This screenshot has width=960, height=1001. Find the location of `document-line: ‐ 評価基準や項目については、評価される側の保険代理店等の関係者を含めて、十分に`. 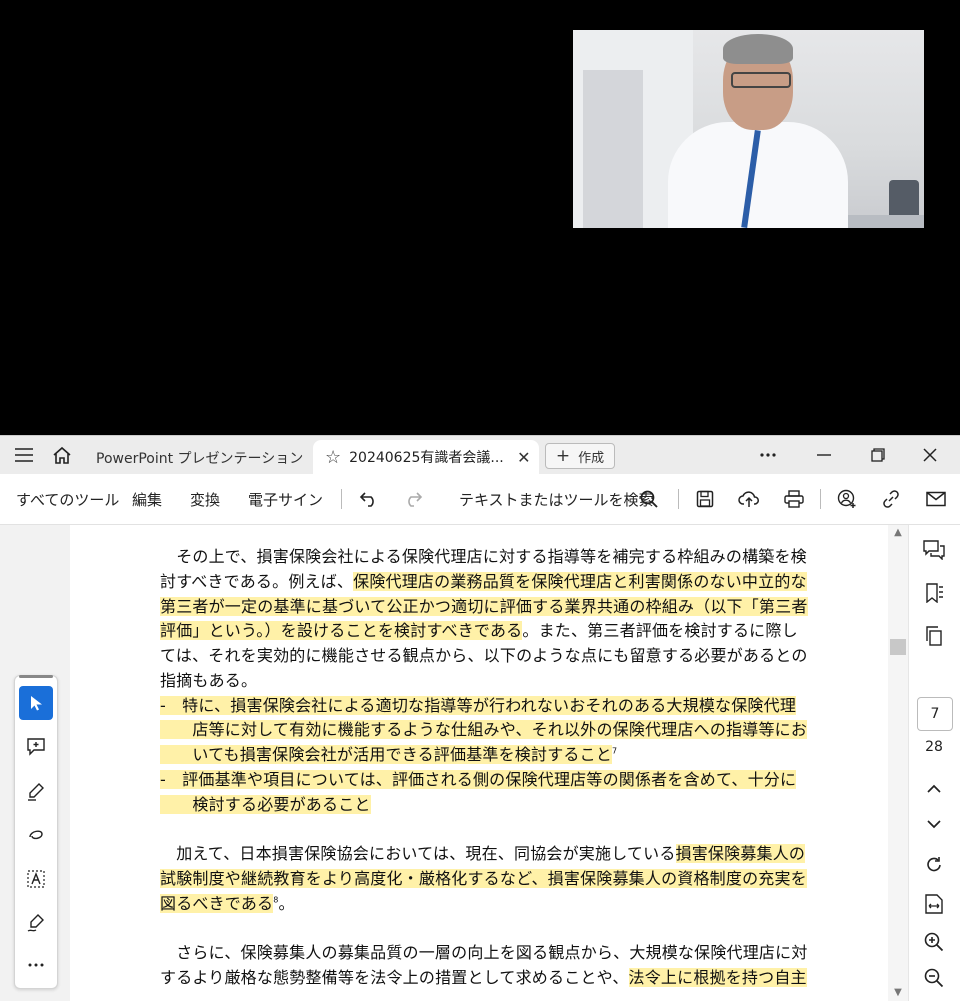

document-line: ‐ 評価基準や項目については、評価される側の保険代理店等の関係者を含めて、十分に is located at coordinates (478, 778).